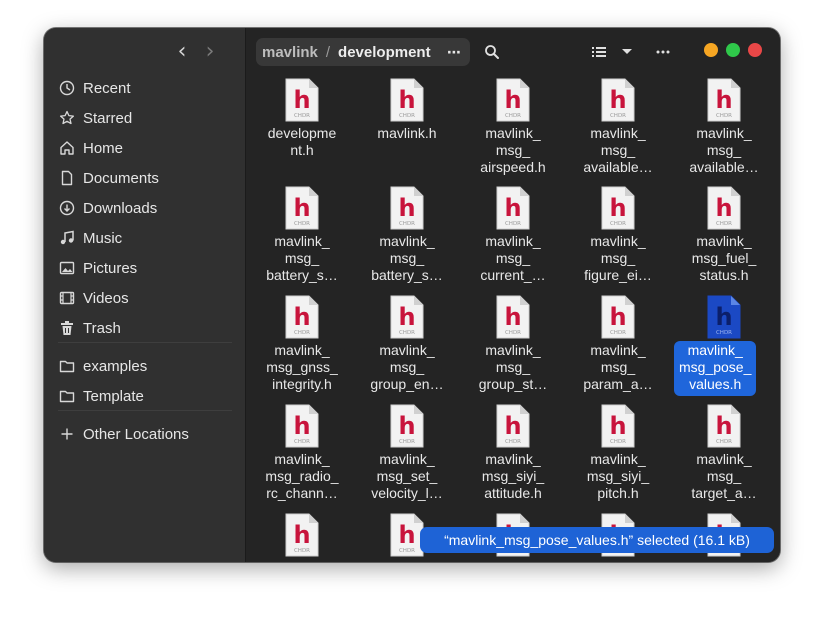 Image resolution: width=824 pixels, height=623 pixels. I want to click on forward-button: ›, so click(210, 52).